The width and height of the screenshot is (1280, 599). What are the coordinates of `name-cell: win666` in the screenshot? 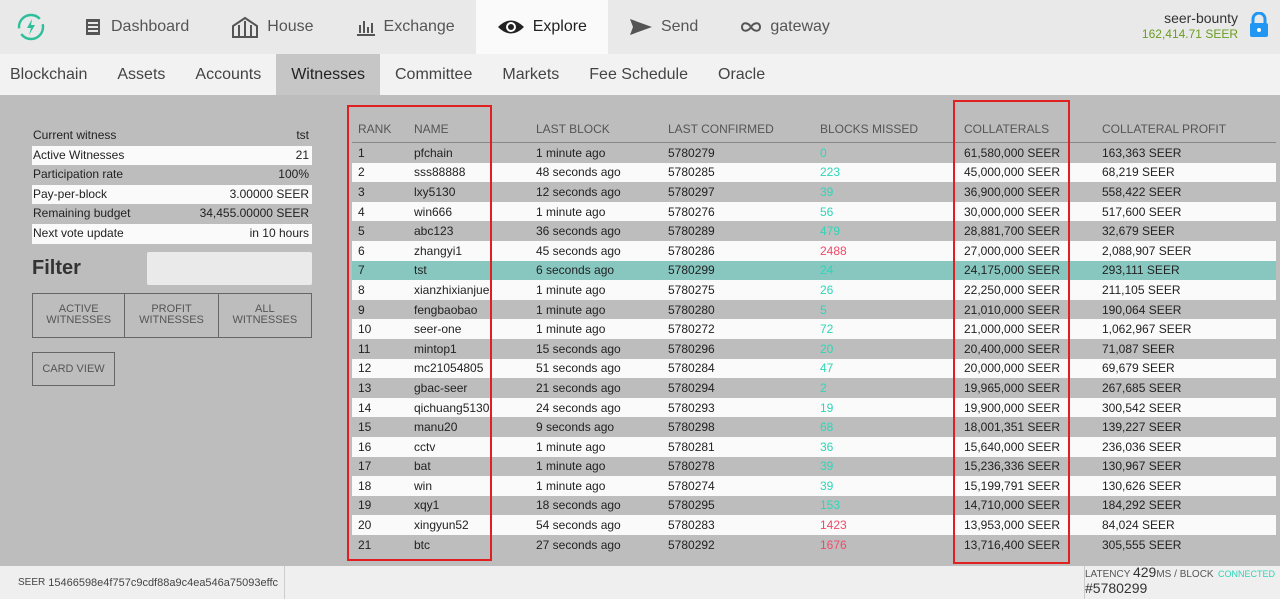 It's located at (472, 212).